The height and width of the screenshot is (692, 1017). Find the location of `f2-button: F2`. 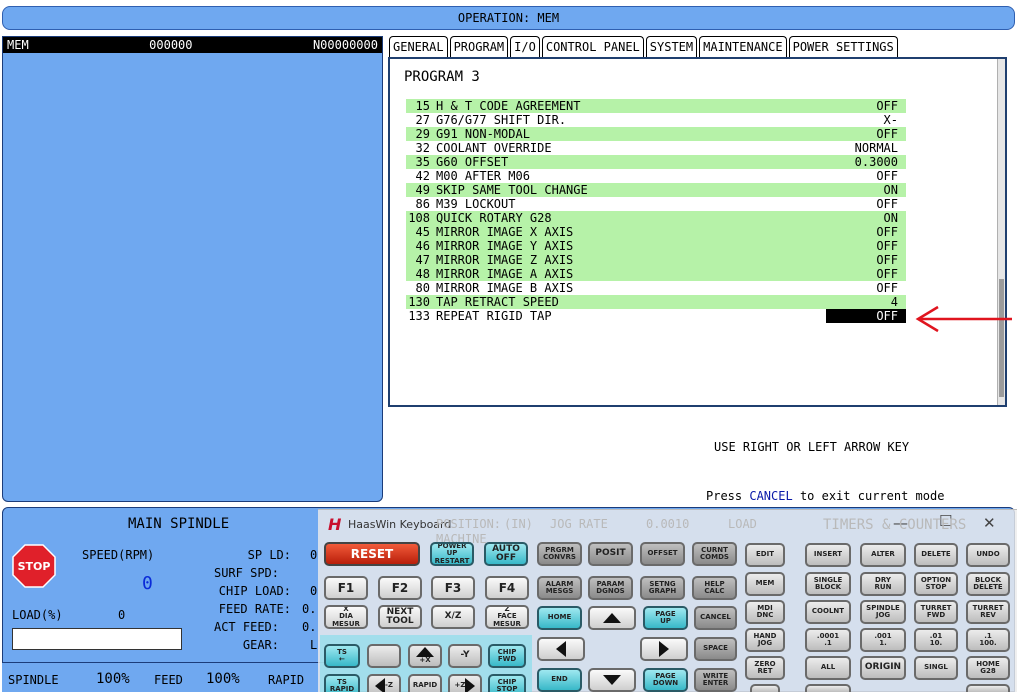

f2-button: F2 is located at coordinates (400, 588).